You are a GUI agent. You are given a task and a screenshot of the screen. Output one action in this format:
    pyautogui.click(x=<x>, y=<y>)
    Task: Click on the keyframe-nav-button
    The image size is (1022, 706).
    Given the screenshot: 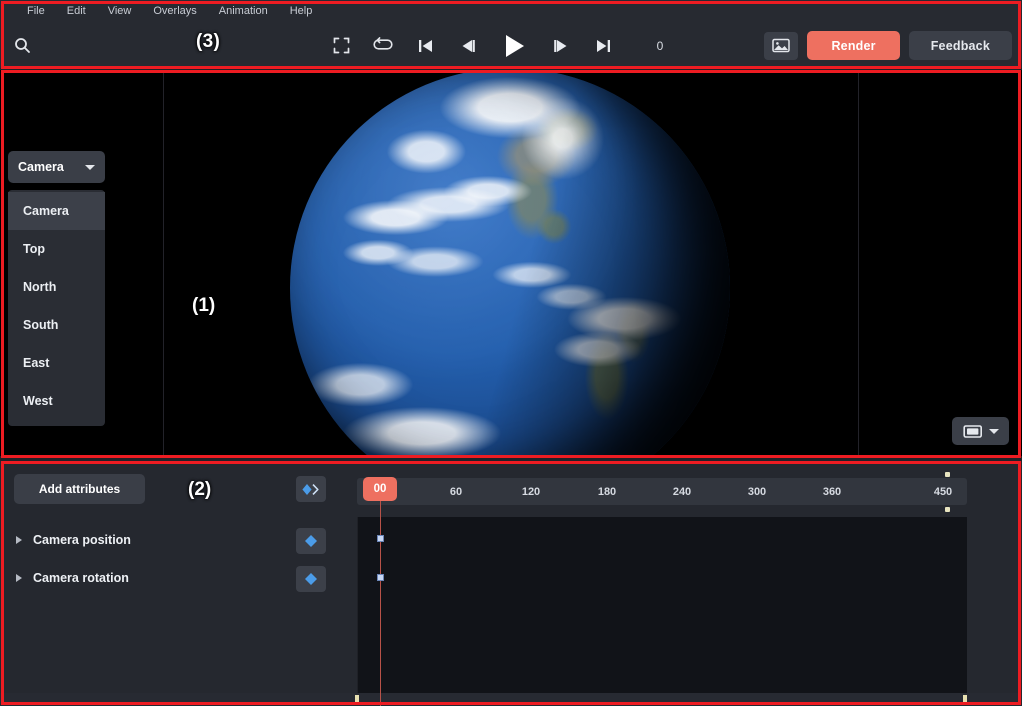 What is the action you would take?
    pyautogui.click(x=311, y=489)
    